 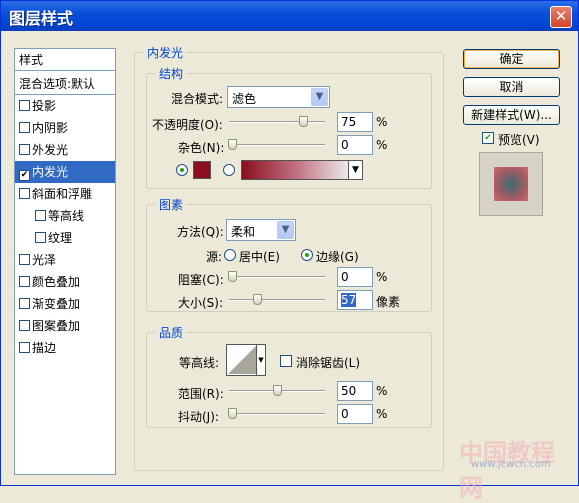 What do you see at coordinates (200, 232) in the screenshot?
I see `technique-label: 方法(Q):` at bounding box center [200, 232].